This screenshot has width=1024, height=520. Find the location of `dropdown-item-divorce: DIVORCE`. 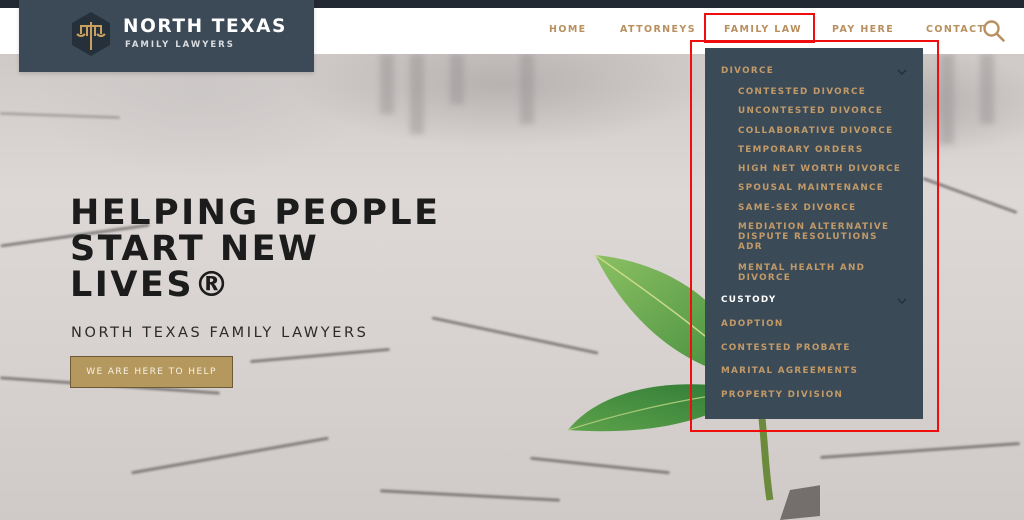

dropdown-item-divorce: DIVORCE is located at coordinates (747, 71).